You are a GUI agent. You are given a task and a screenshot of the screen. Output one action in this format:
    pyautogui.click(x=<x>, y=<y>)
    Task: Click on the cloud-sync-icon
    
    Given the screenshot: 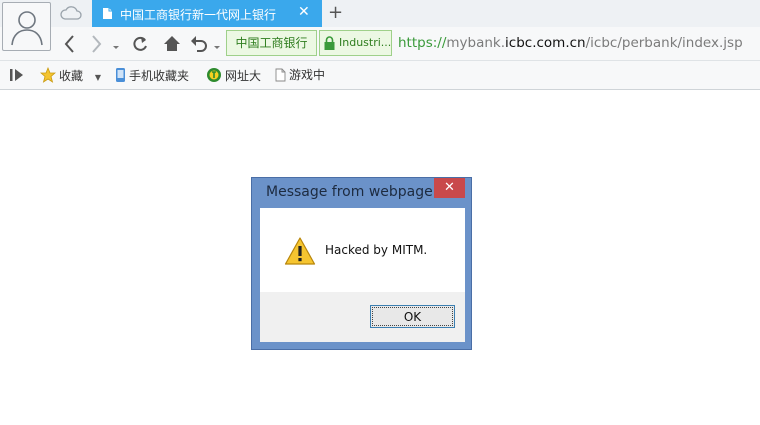 What is the action you would take?
    pyautogui.click(x=71, y=14)
    